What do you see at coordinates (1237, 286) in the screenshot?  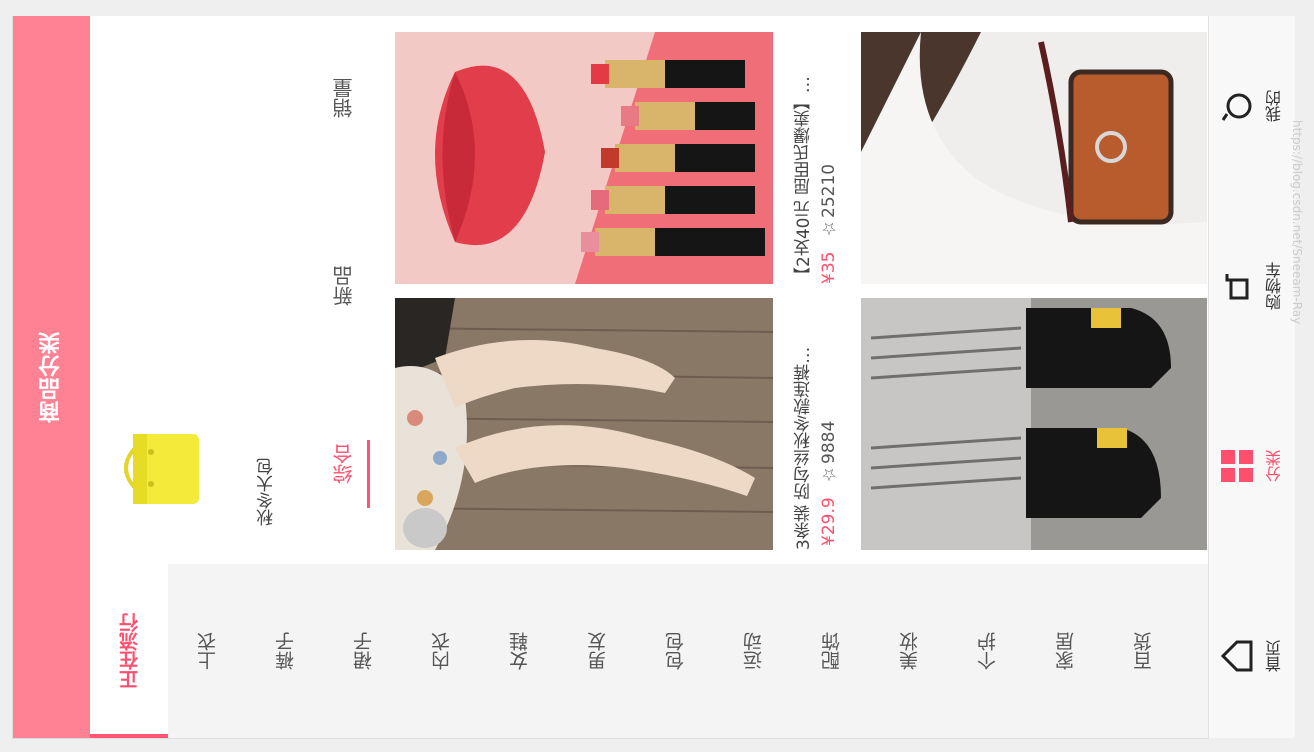 I see `cart-icon` at bounding box center [1237, 286].